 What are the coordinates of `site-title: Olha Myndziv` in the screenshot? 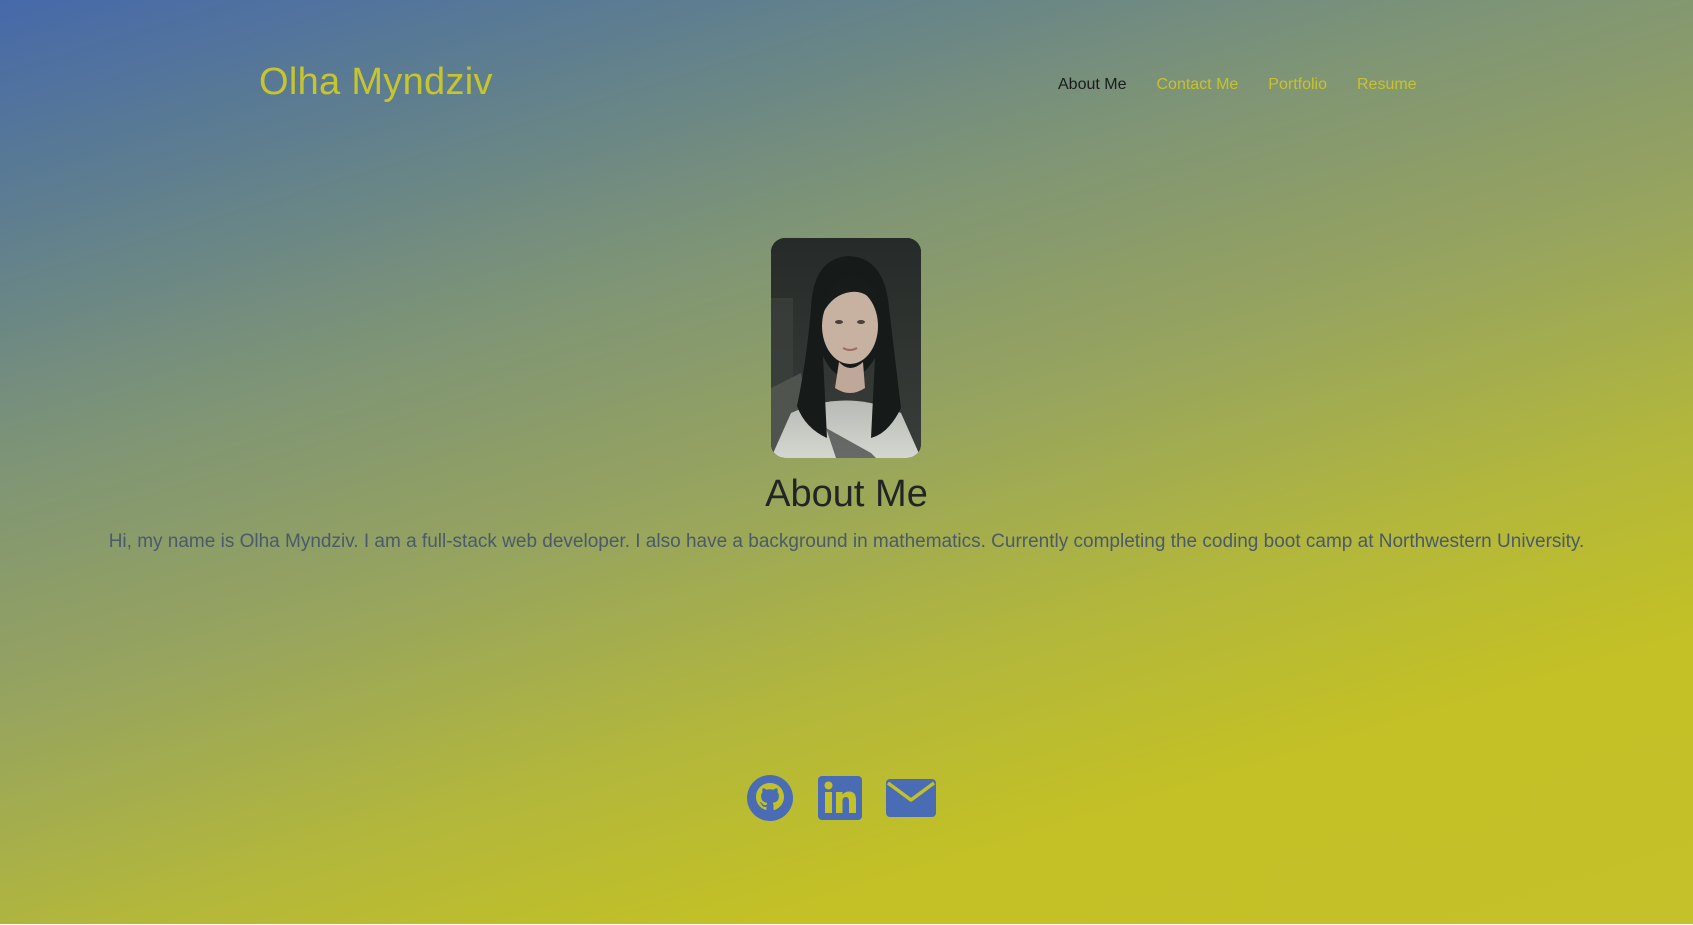 It's located at (376, 82).